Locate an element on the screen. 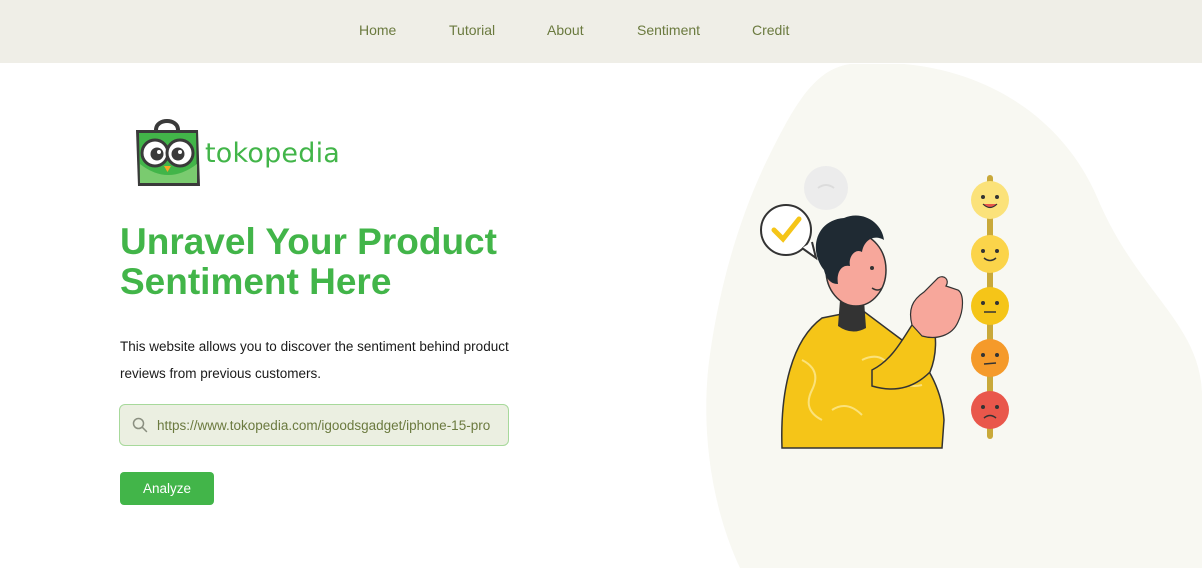 The height and width of the screenshot is (568, 1202). tokopedia-owl-icon is located at coordinates (168, 152).